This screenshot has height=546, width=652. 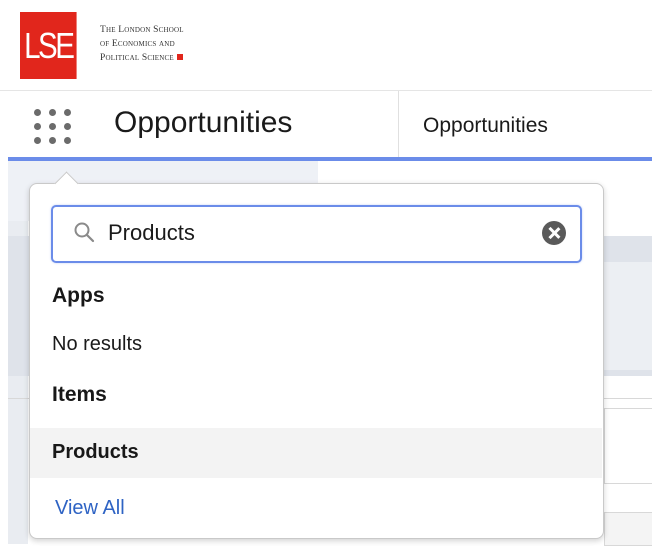 I want to click on app-name: Opportunities, so click(x=203, y=122).